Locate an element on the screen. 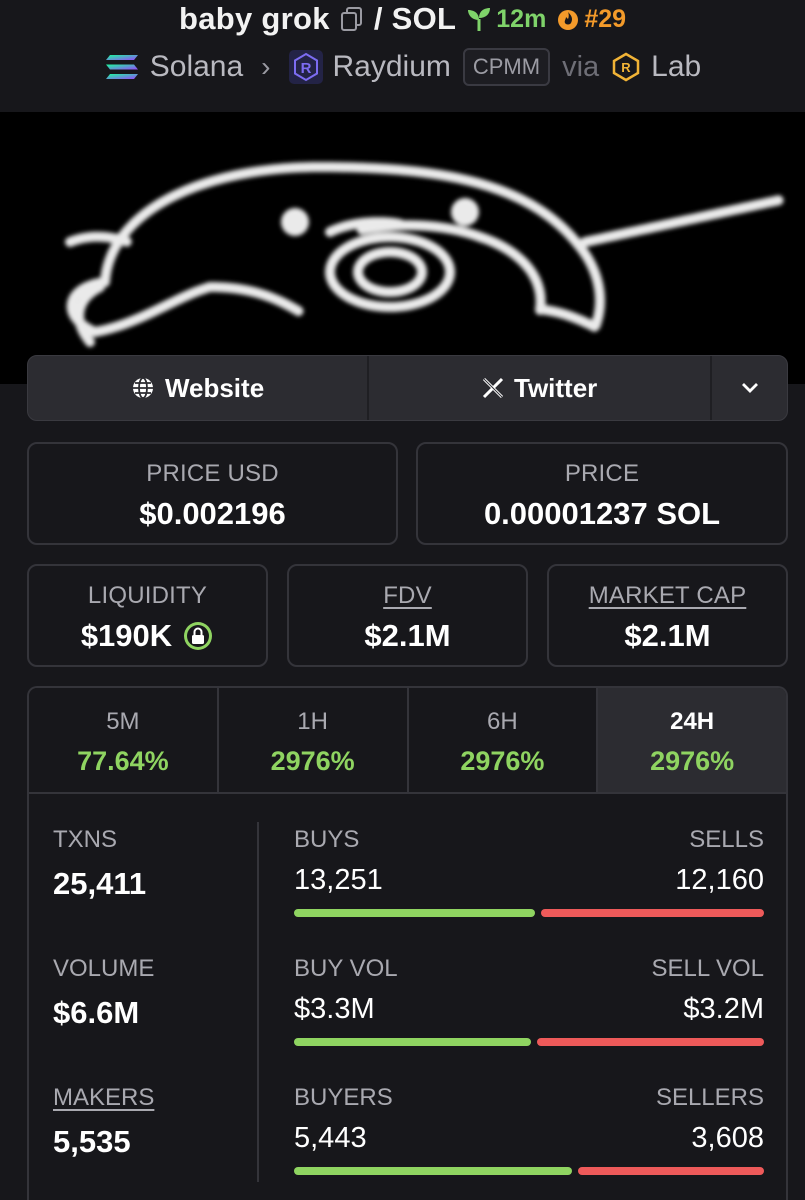 This screenshot has width=805, height=1200. website-label: Website is located at coordinates (214, 387).